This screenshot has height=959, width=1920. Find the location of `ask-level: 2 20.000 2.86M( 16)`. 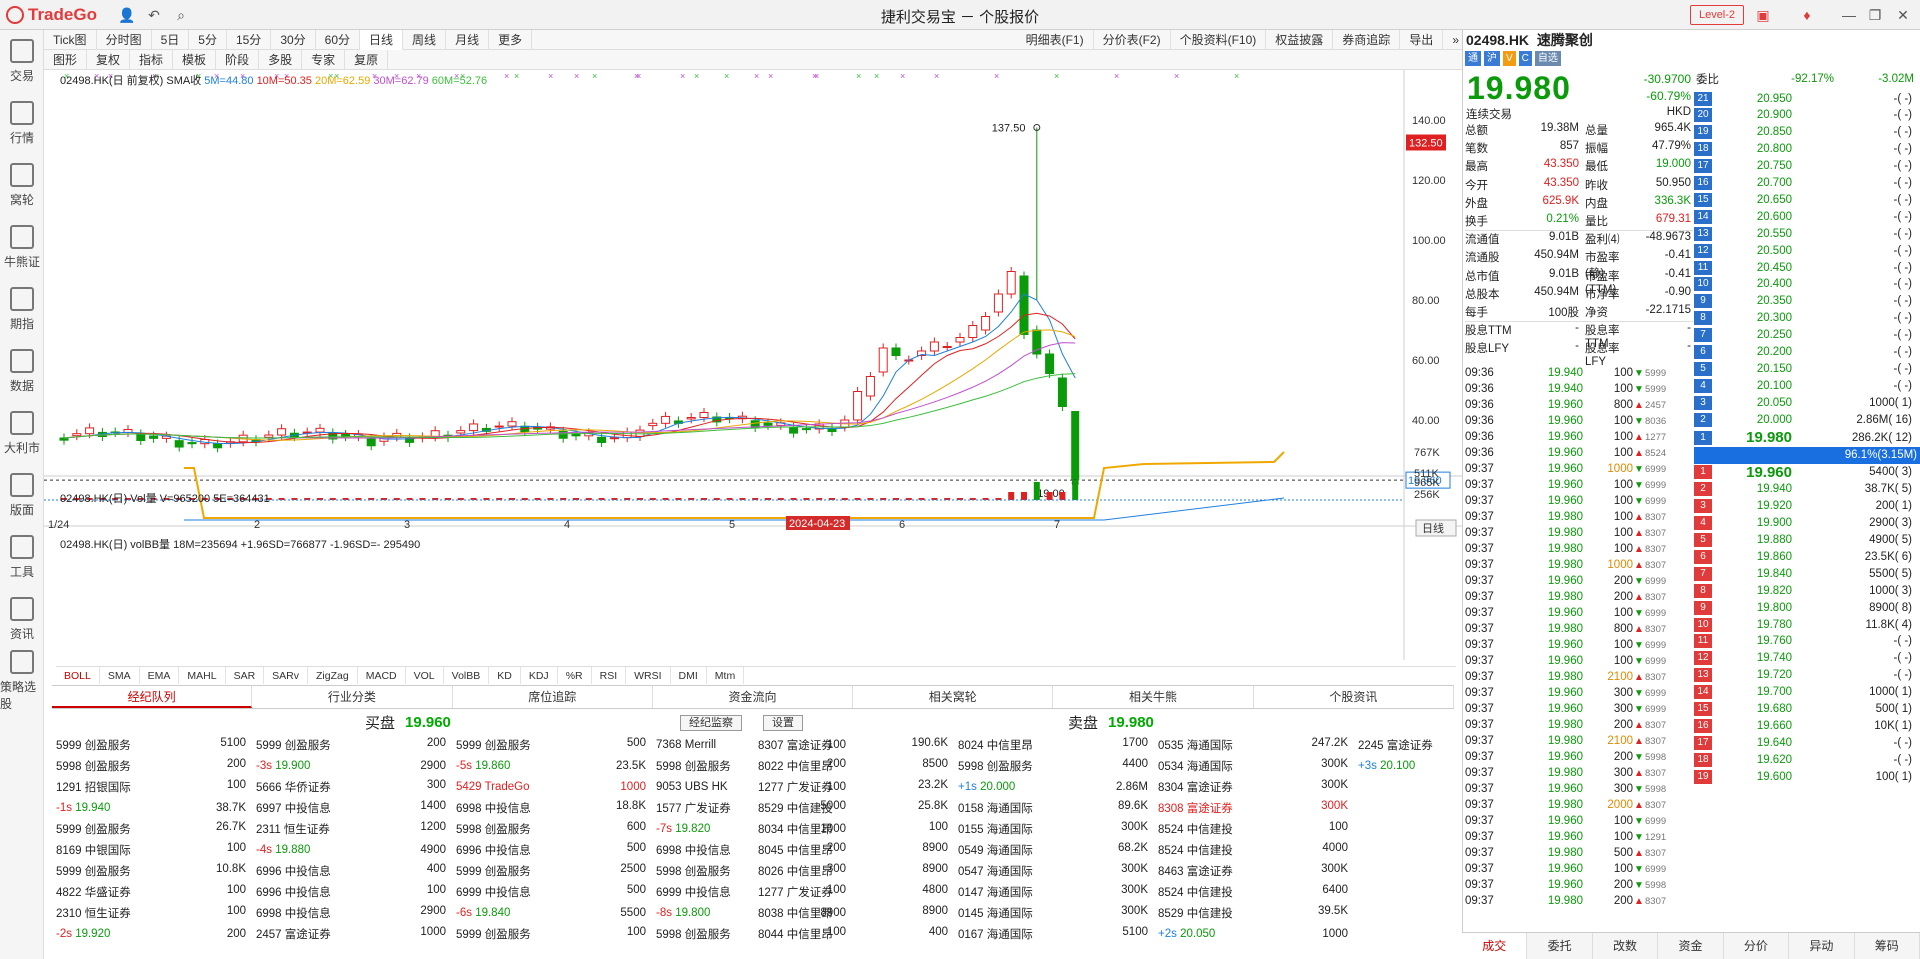

ask-level: 2 20.000 2.86M( 16) is located at coordinates (1807, 419).